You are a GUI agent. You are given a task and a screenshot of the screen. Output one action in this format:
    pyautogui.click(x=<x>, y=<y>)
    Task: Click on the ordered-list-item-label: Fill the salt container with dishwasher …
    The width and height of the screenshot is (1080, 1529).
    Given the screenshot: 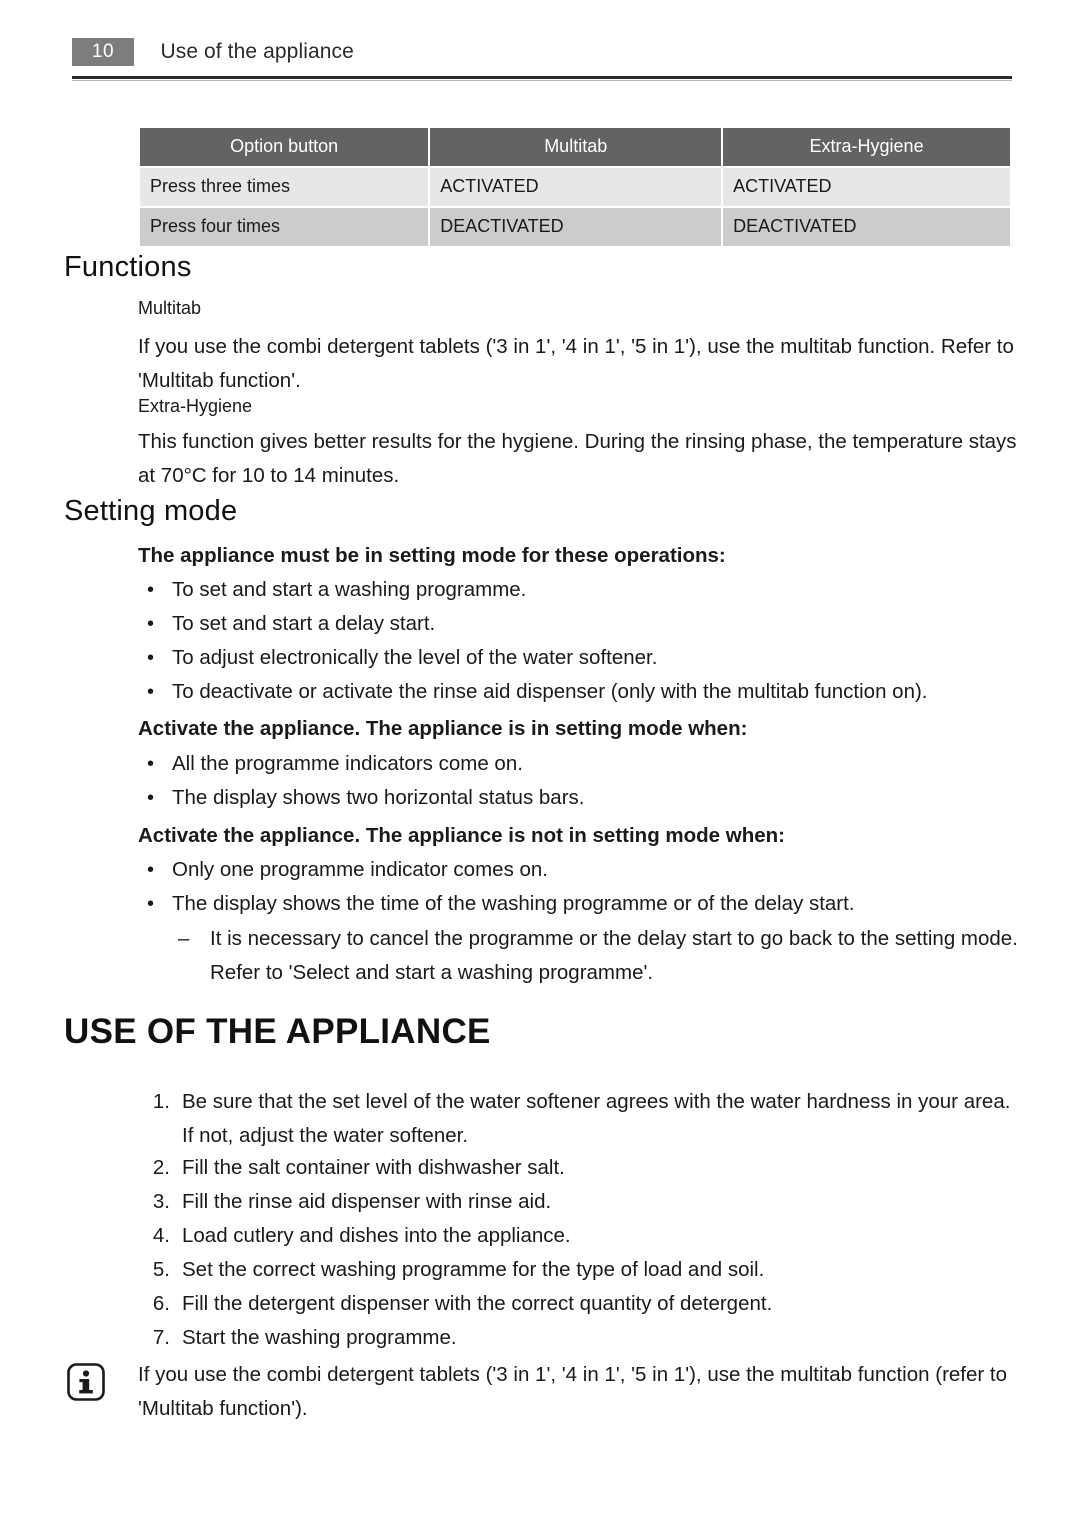 What is the action you would take?
    pyautogui.click(x=373, y=1167)
    